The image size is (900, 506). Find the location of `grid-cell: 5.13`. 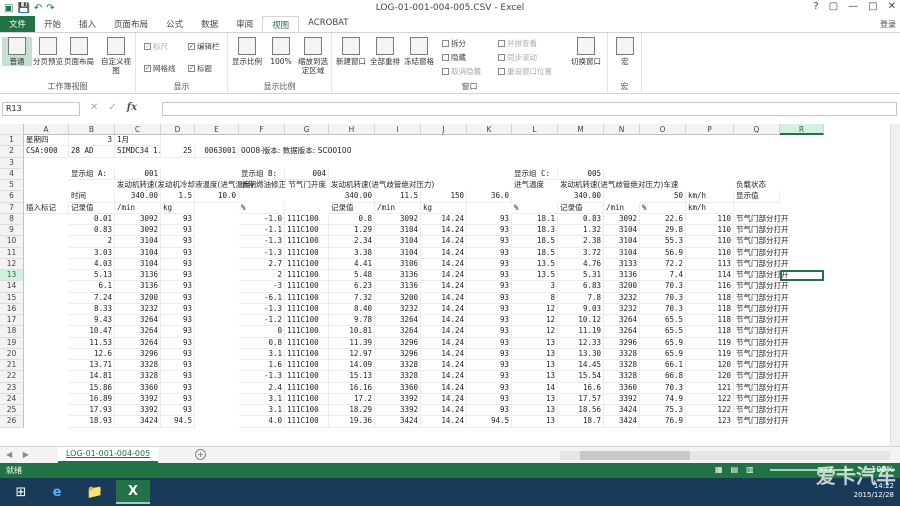

grid-cell: 5.13 is located at coordinates (92, 276).